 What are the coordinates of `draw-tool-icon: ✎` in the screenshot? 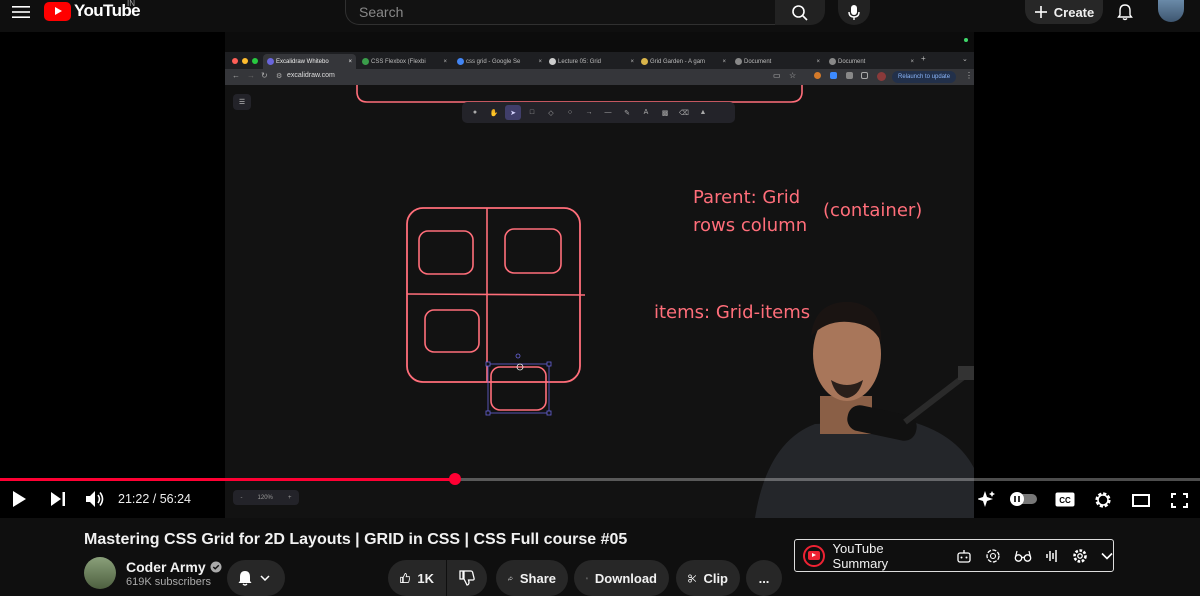 It's located at (627, 113).